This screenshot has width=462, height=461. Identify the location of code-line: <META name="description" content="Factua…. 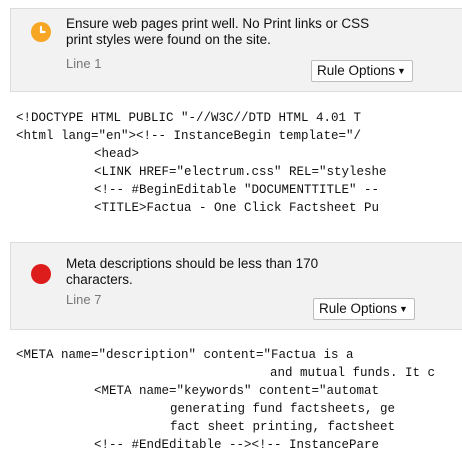
(185, 355).